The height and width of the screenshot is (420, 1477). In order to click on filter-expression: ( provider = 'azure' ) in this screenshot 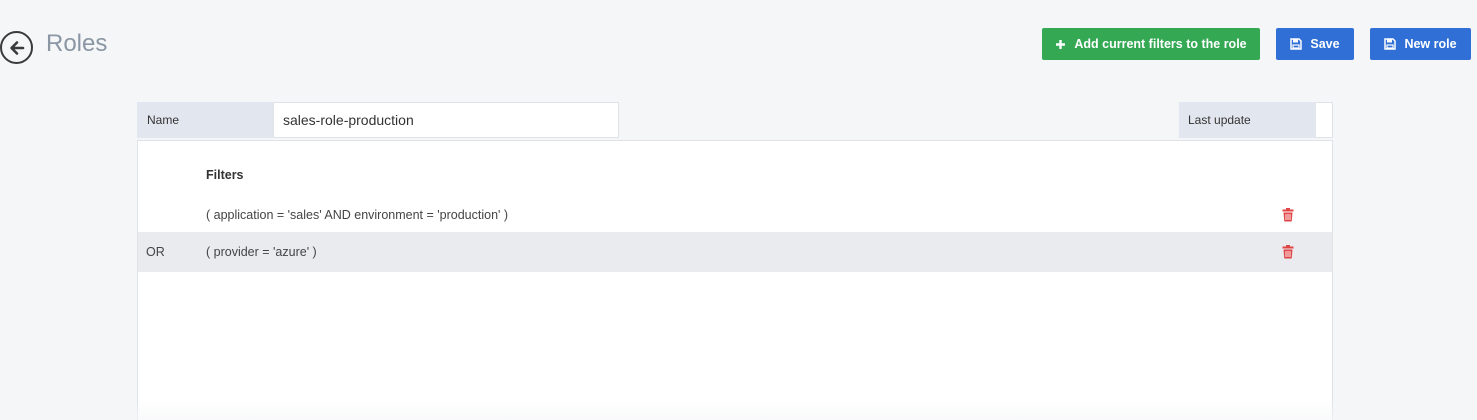, I will do `click(261, 252)`.